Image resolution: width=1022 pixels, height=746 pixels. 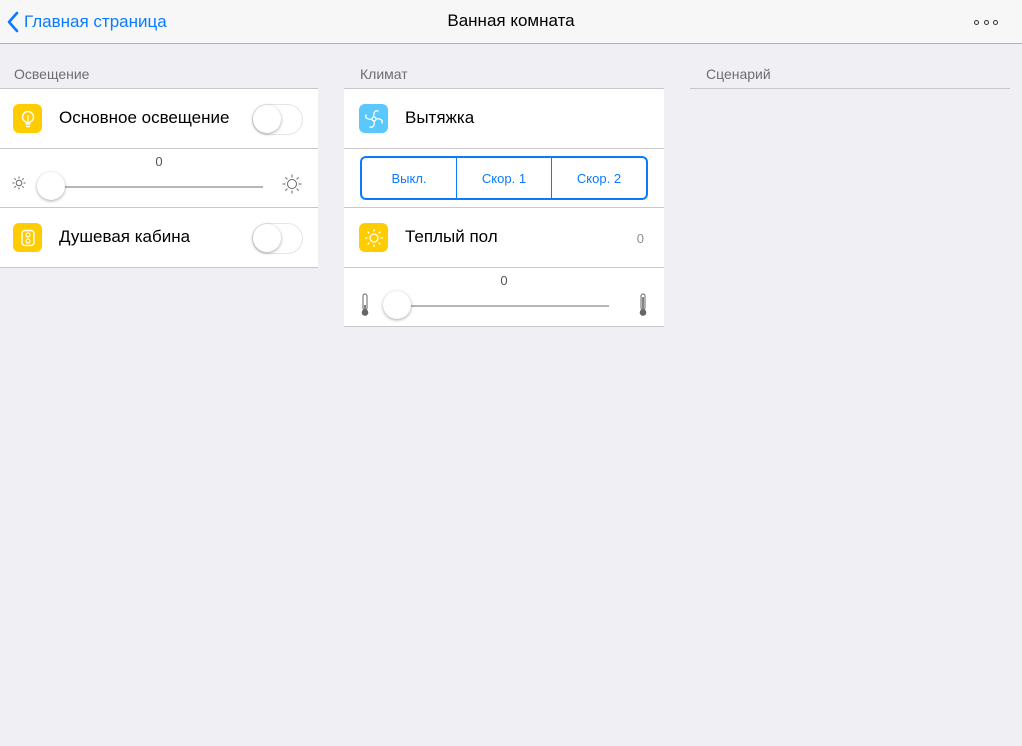 I want to click on lighting-group: Основное освещение 0 Душевая кабина, so click(x=159, y=178).